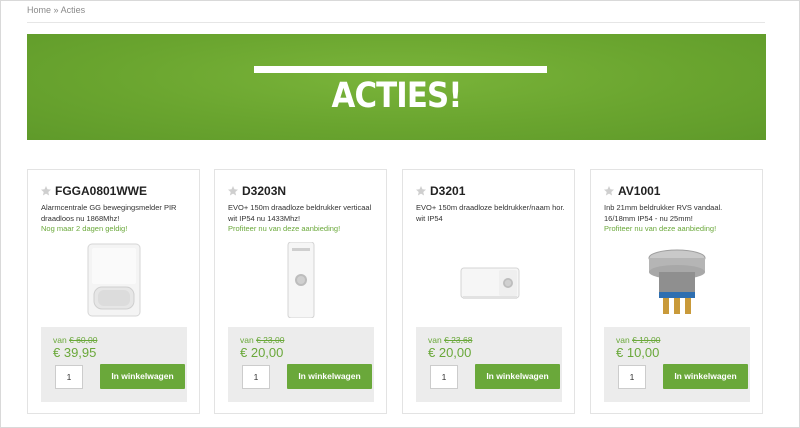 The width and height of the screenshot is (800, 428). What do you see at coordinates (83, 340) in the screenshot?
I see `old-price: € 60,00` at bounding box center [83, 340].